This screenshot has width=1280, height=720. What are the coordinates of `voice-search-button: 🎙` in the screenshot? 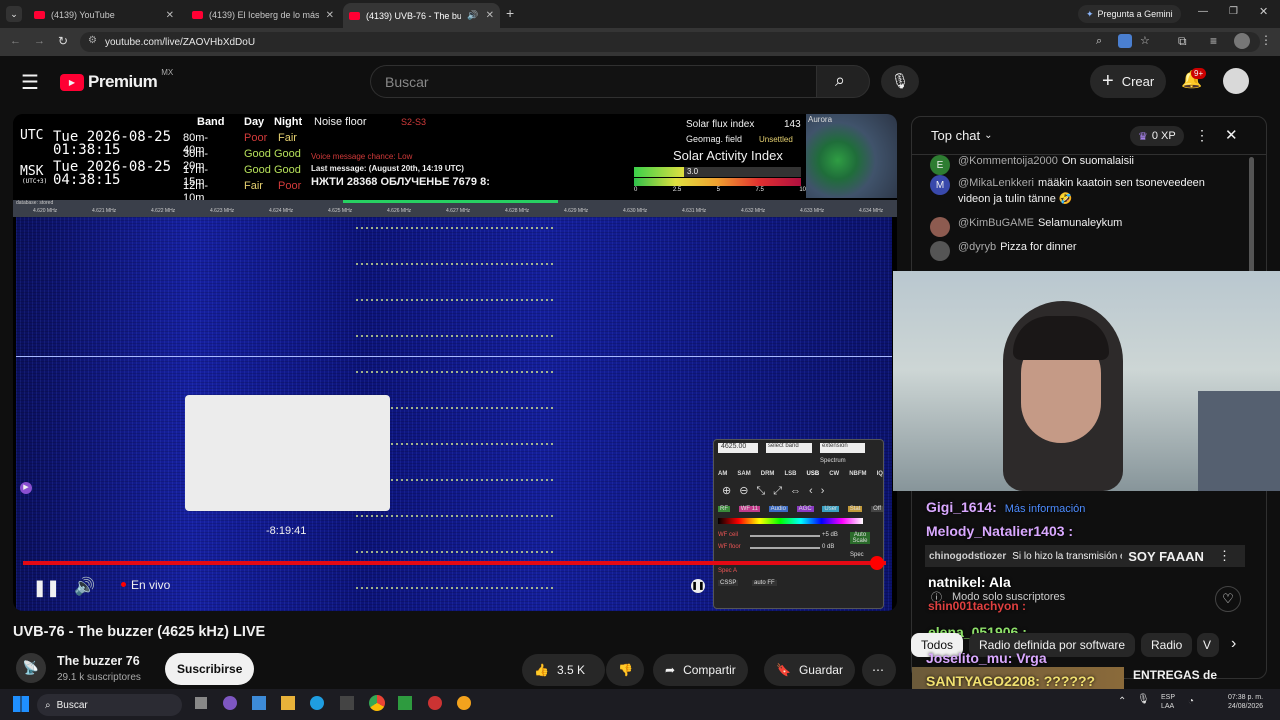 It's located at (900, 81).